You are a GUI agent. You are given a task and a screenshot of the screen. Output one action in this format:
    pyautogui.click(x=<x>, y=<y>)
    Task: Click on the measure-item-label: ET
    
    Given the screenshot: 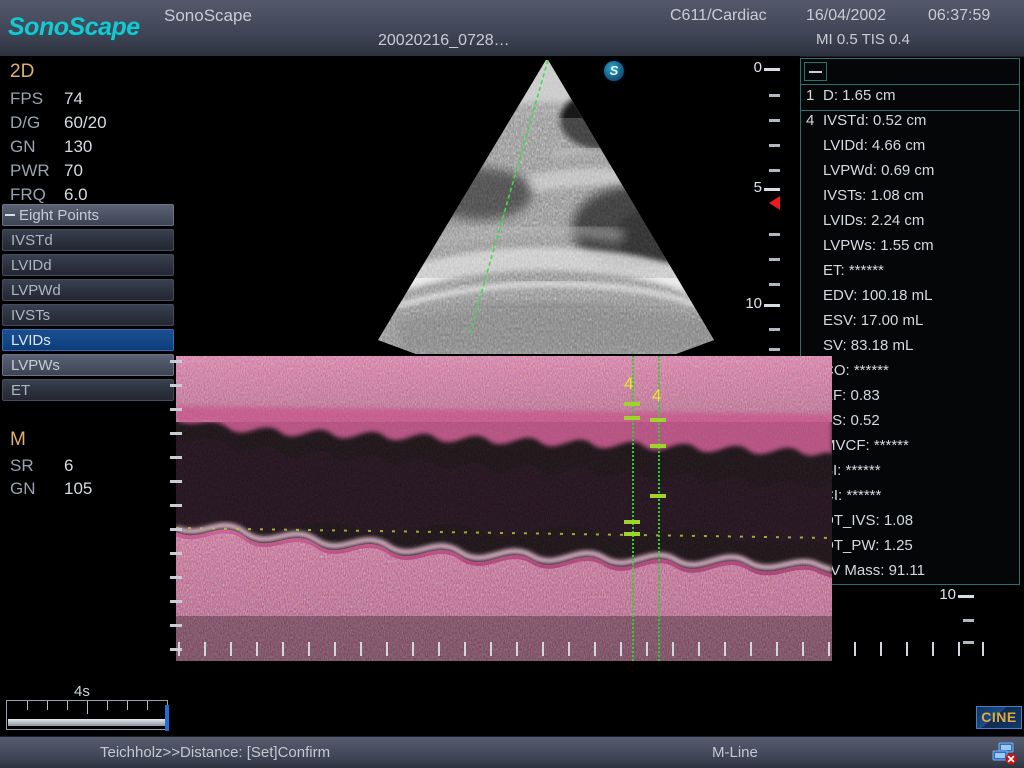 What is the action you would take?
    pyautogui.click(x=21, y=390)
    